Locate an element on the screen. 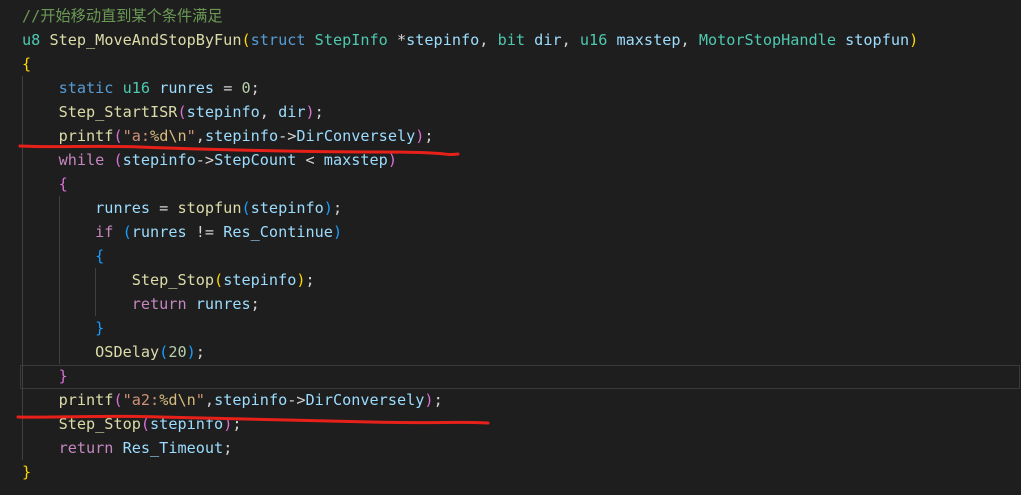 The width and height of the screenshot is (1021, 495). code-line-9: runres = stopfun(stepinfo); is located at coordinates (182, 208).